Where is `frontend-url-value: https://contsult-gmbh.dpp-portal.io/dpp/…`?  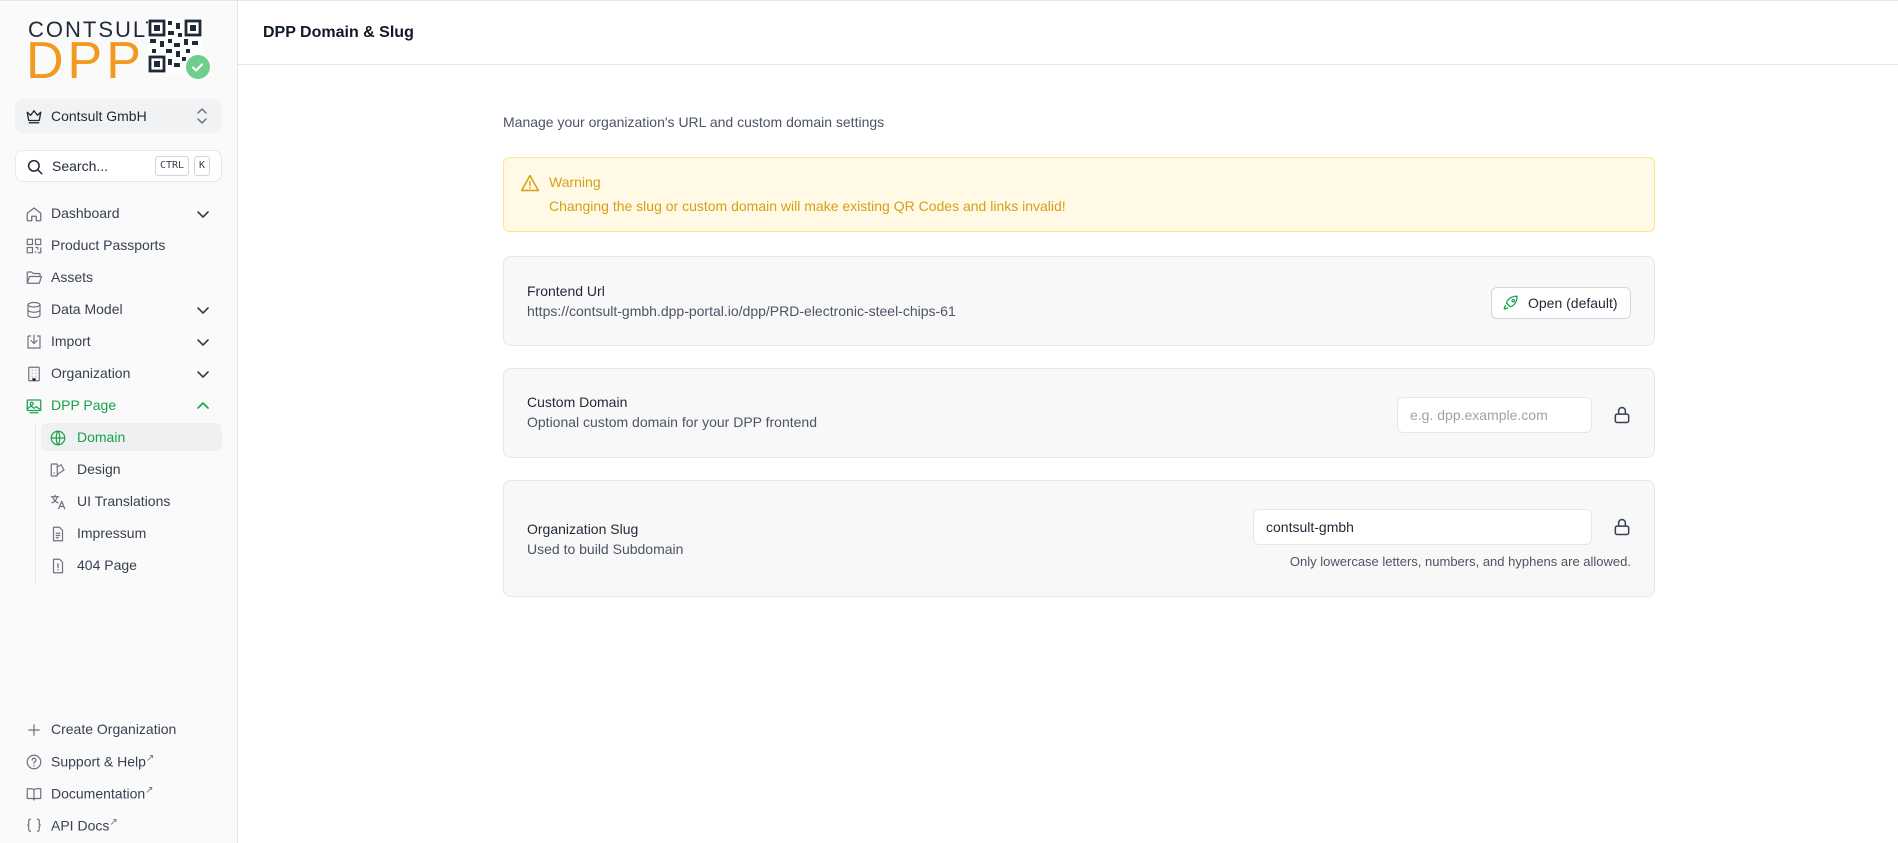 frontend-url-value: https://contsult-gmbh.dpp-portal.io/dpp/… is located at coordinates (741, 311).